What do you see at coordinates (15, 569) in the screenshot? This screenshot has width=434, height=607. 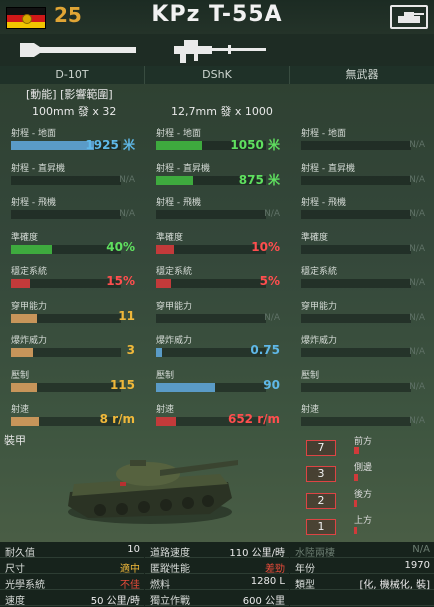 I see `spec-key: 尺寸` at bounding box center [15, 569].